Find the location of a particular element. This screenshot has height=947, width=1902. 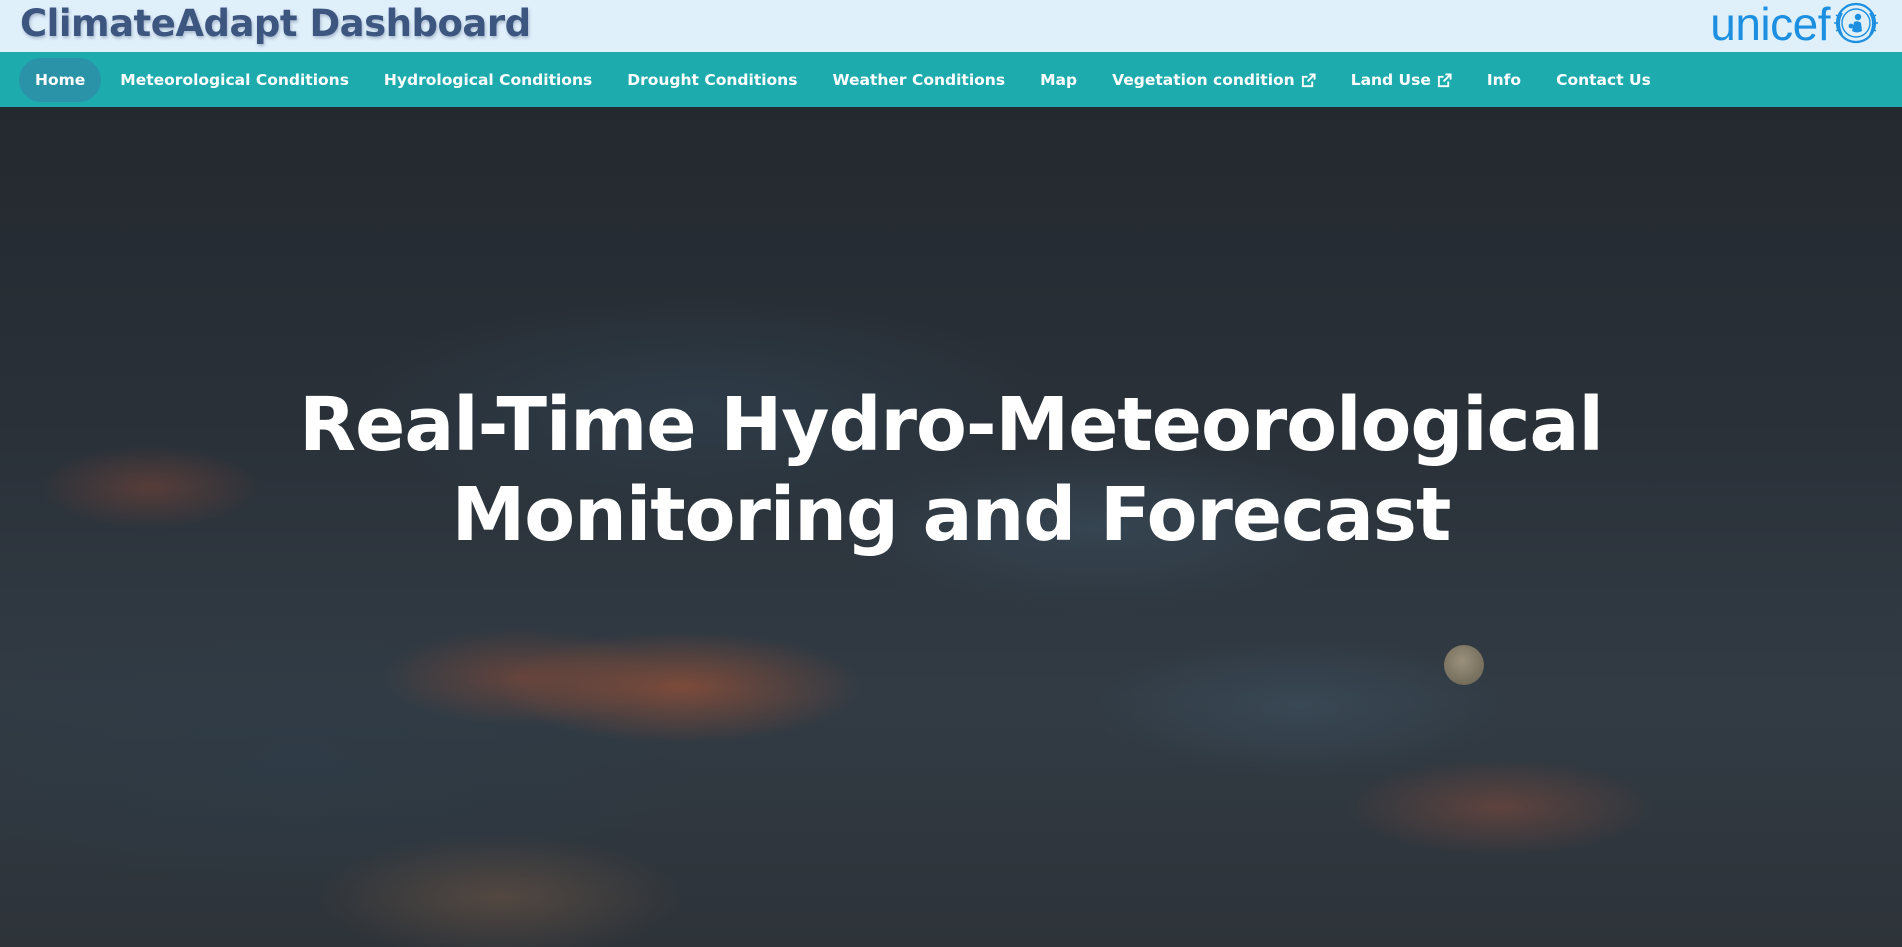

nav-item-hydrological-conditions: Hydrological Conditions is located at coordinates (488, 80).